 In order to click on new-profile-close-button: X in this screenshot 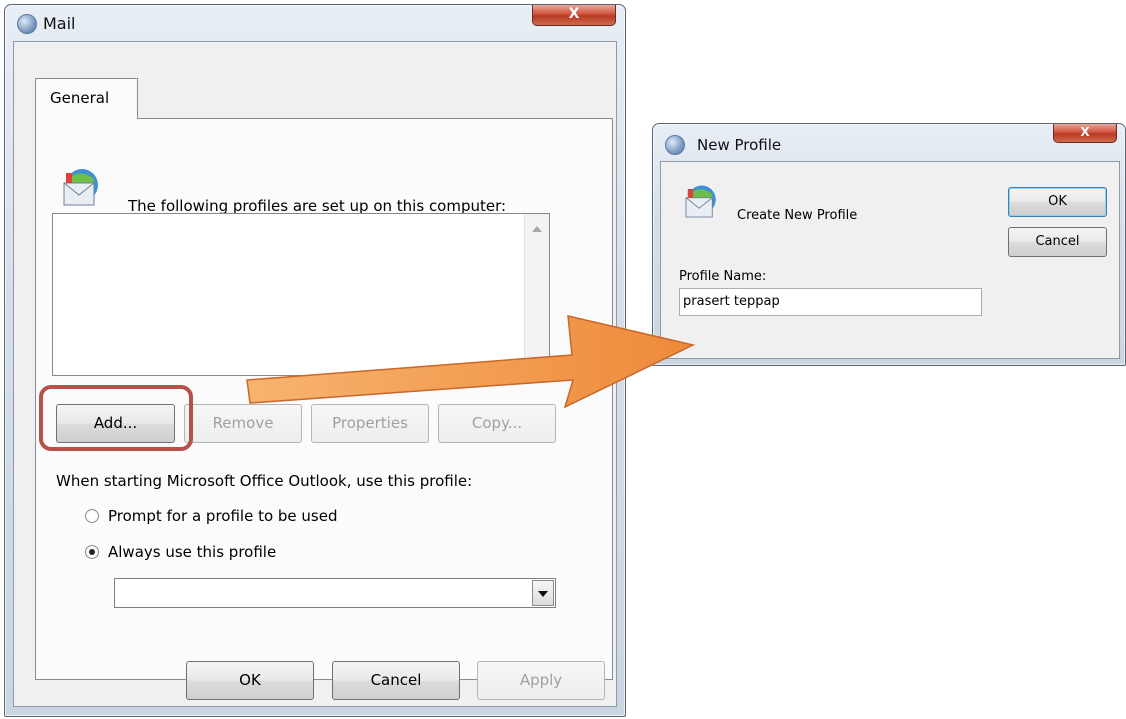, I will do `click(1085, 133)`.